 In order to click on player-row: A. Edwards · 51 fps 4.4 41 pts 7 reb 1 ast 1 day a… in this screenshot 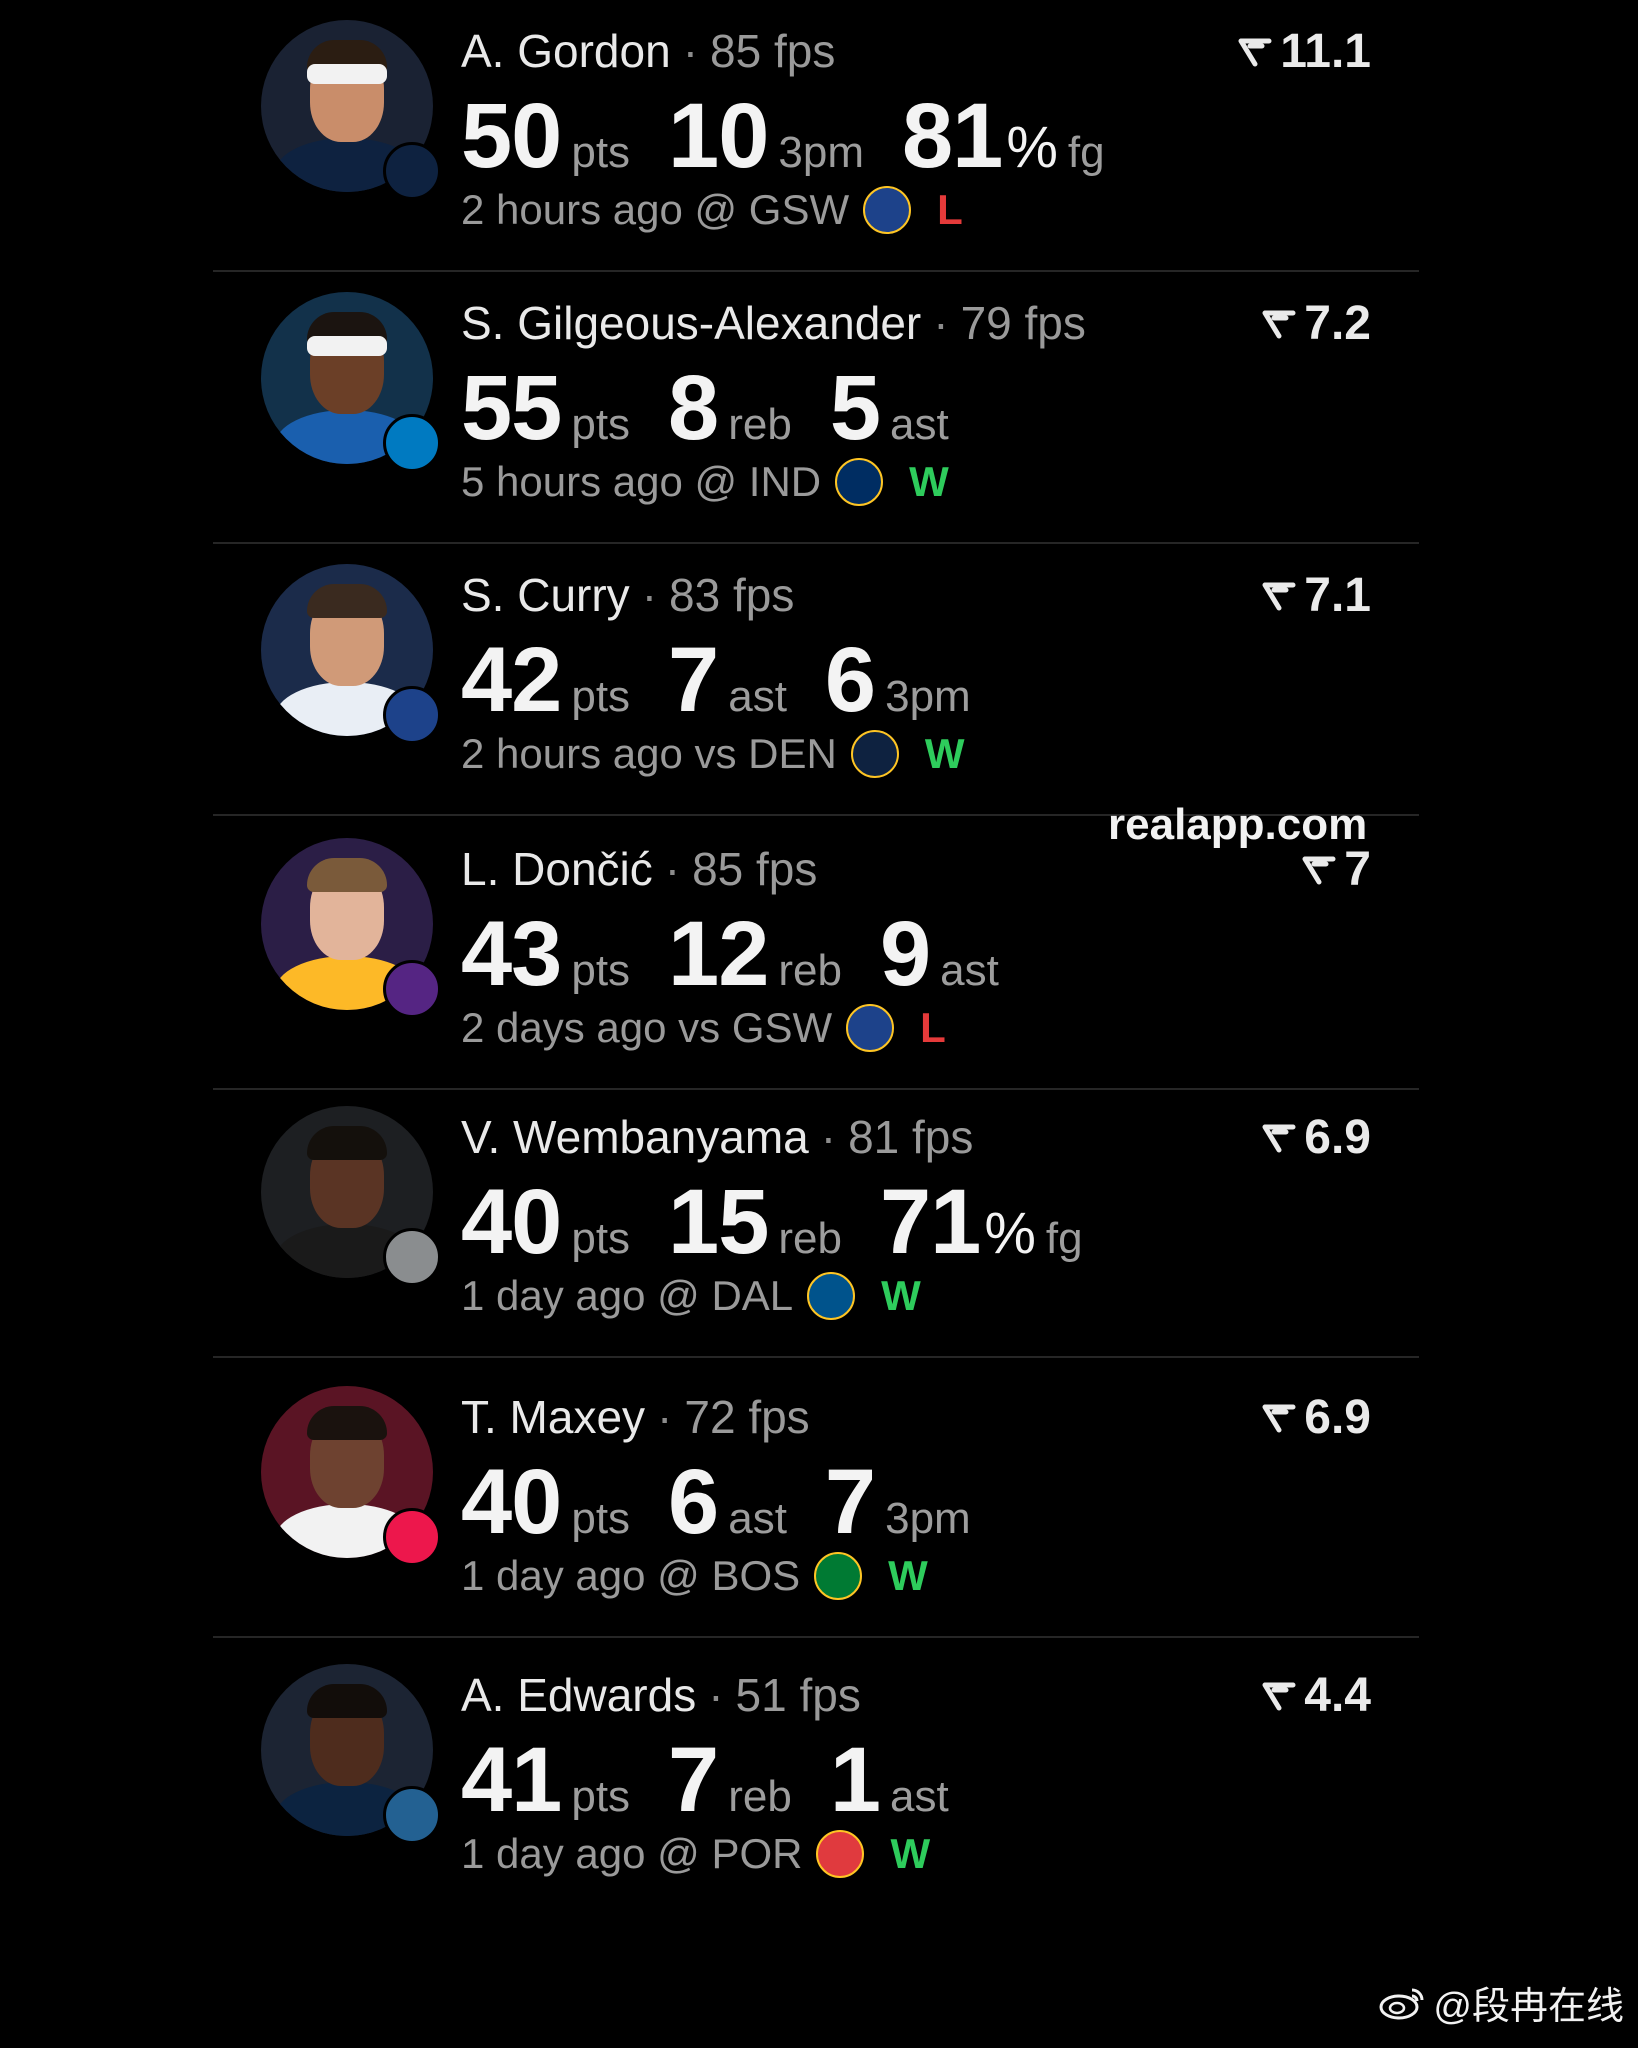, I will do `click(816, 1780)`.